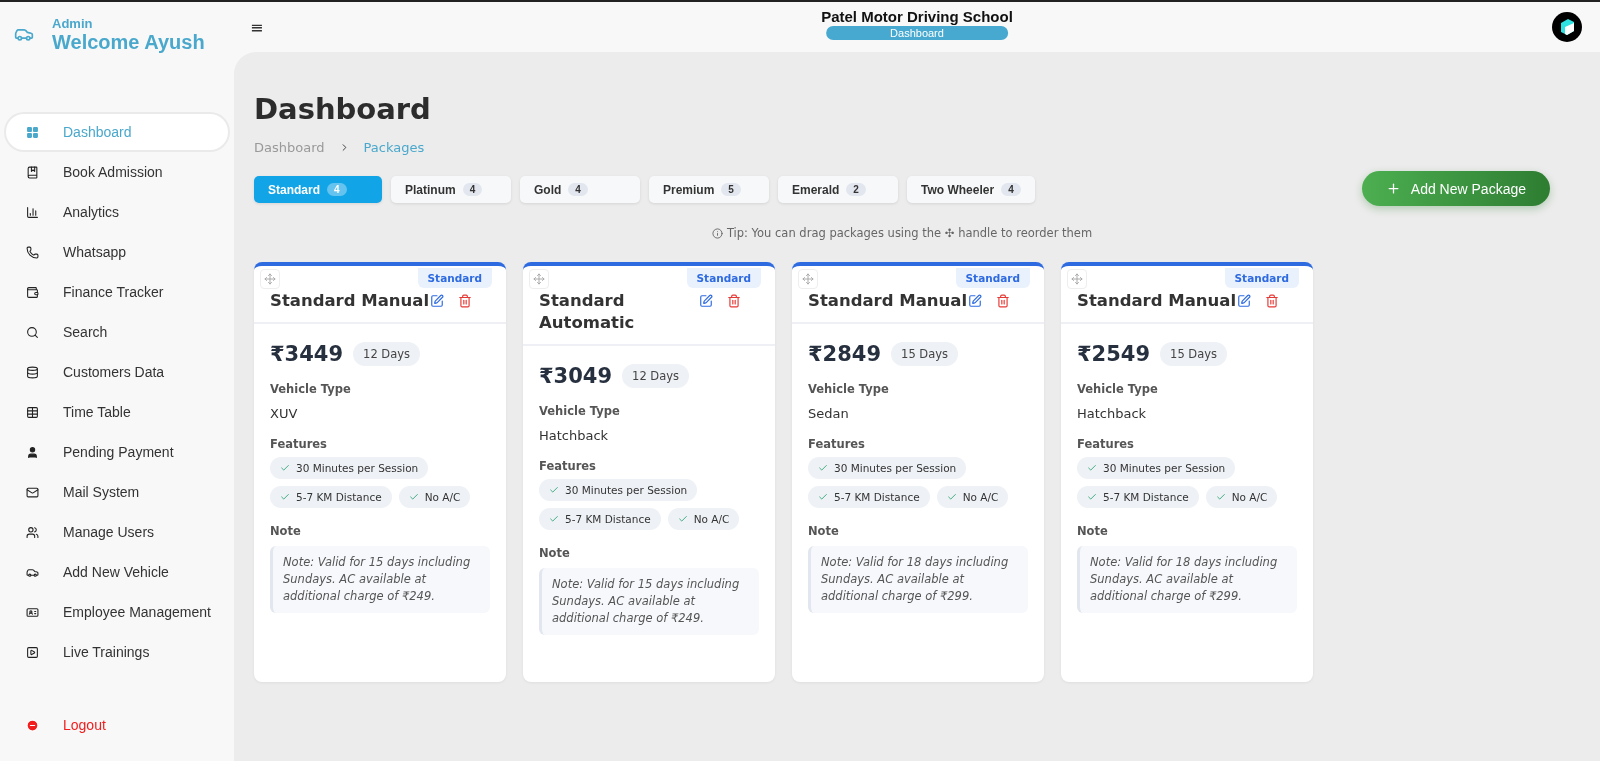 The height and width of the screenshot is (761, 1600). What do you see at coordinates (117, 332) in the screenshot?
I see `sidebar-item: Search` at bounding box center [117, 332].